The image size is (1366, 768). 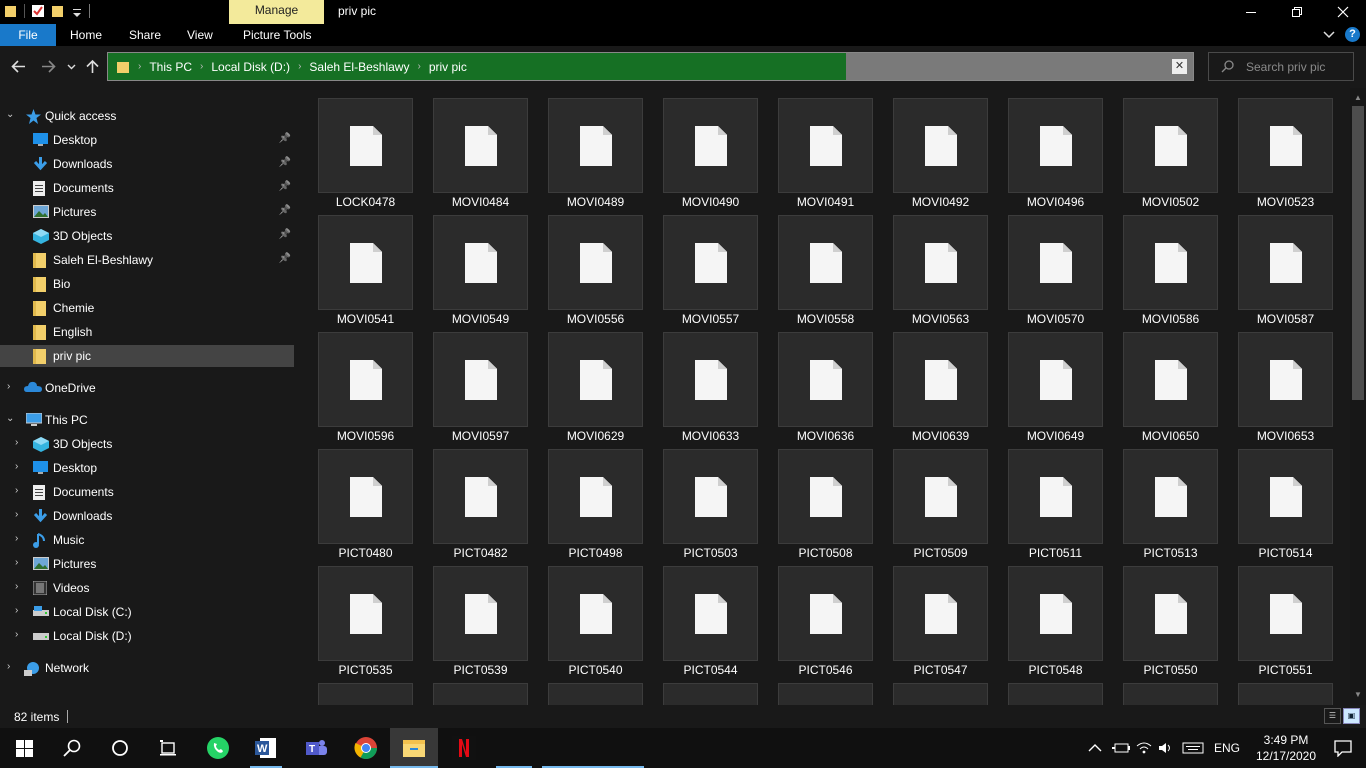 What do you see at coordinates (484, 266) in the screenshot?
I see `file-item: MOVI0549` at bounding box center [484, 266].